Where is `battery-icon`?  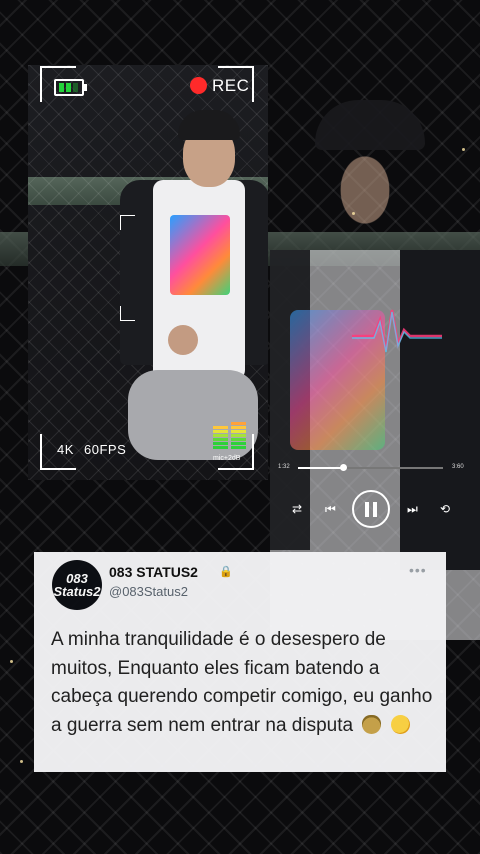 battery-icon is located at coordinates (70, 87).